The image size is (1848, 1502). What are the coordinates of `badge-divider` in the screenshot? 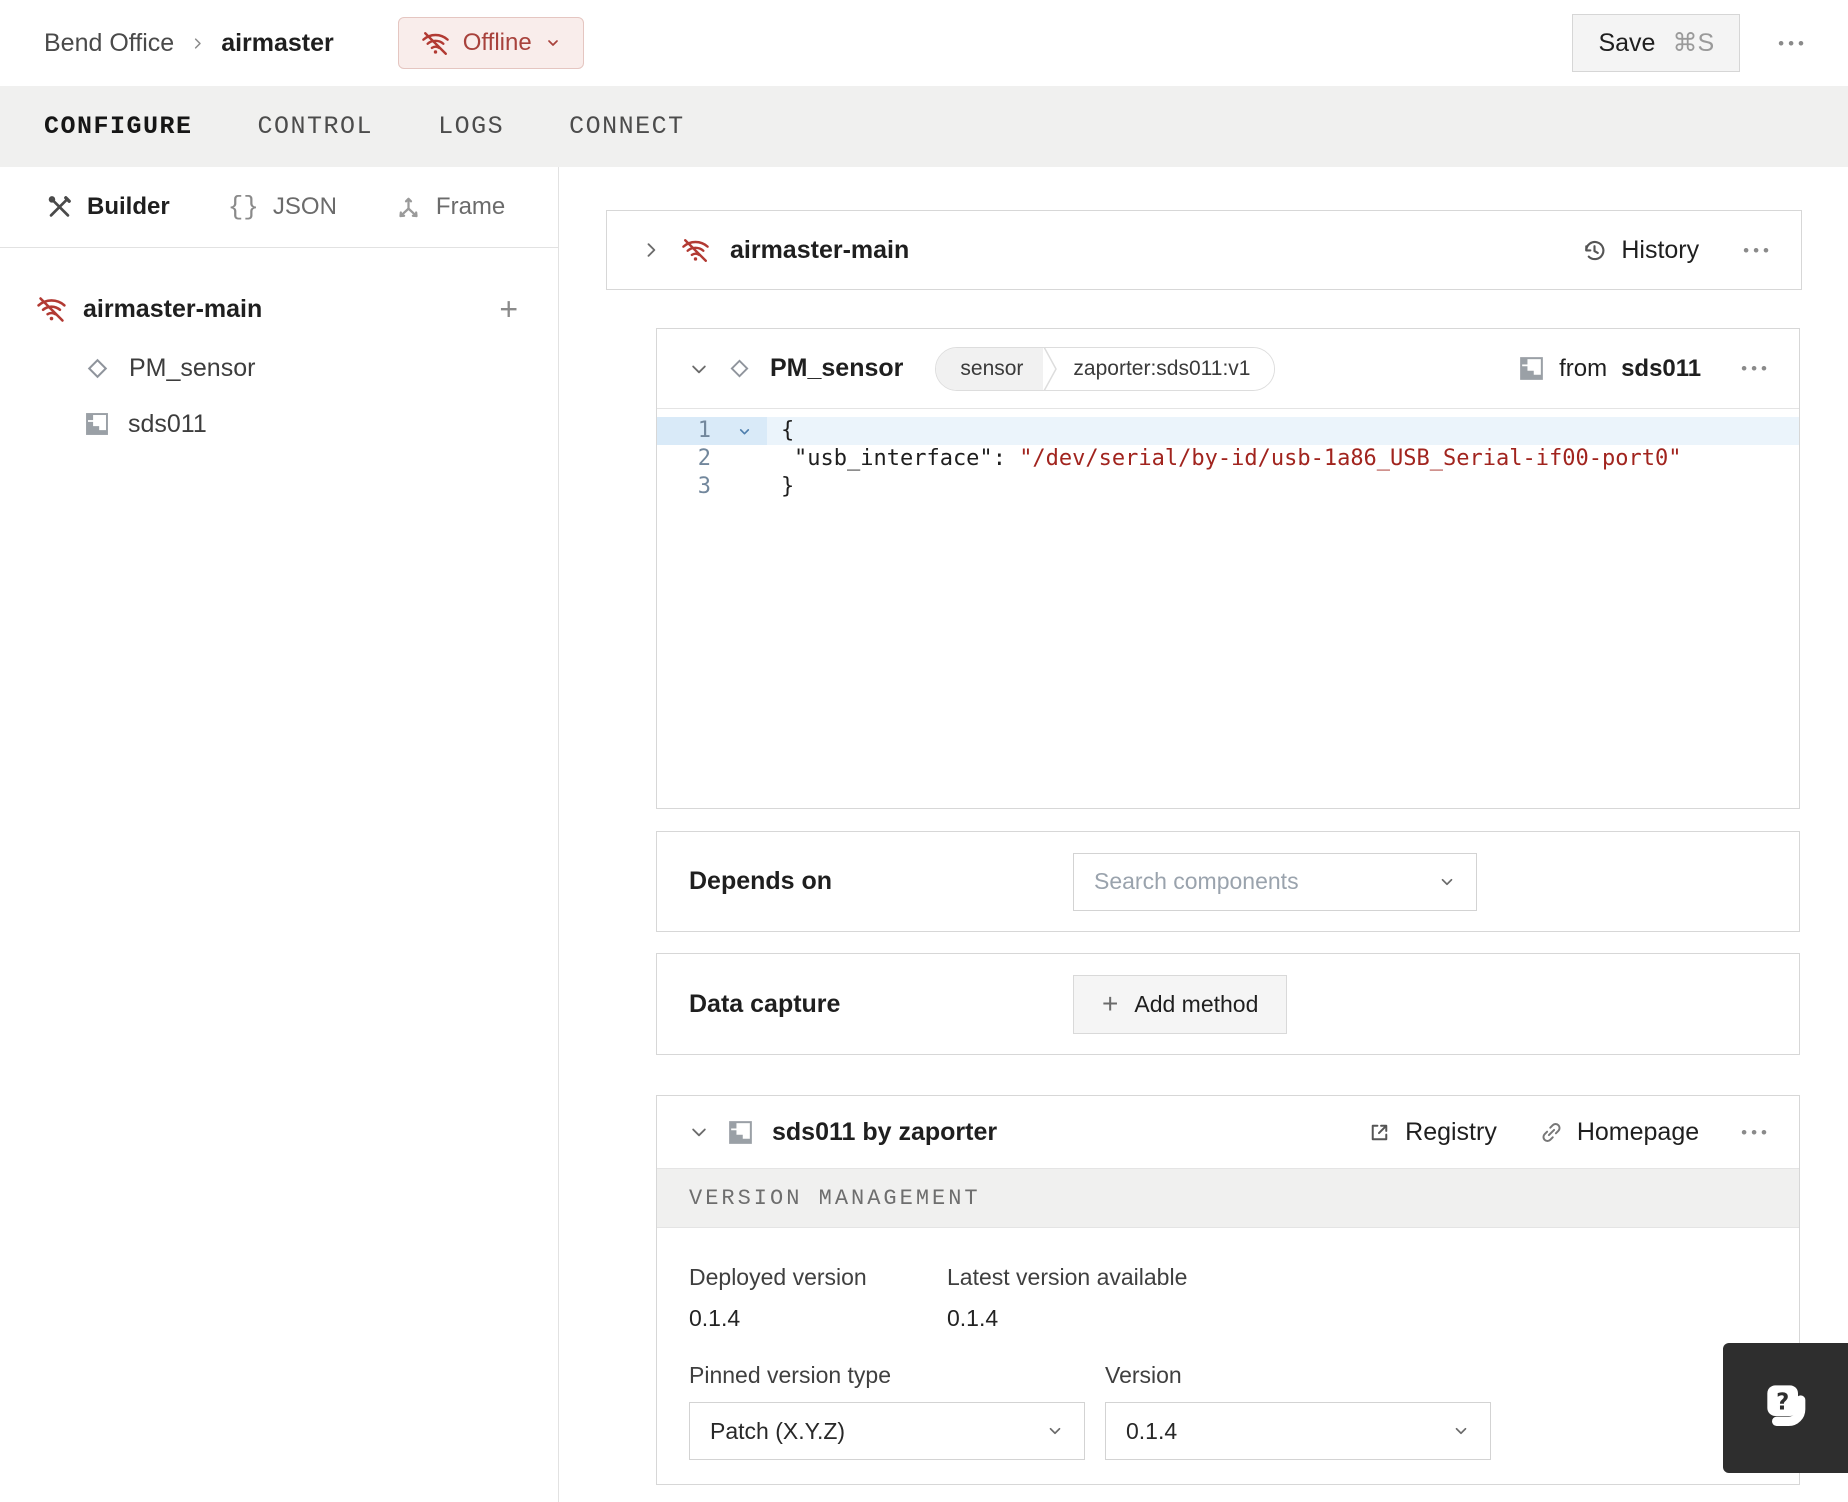 It's located at (1050, 368).